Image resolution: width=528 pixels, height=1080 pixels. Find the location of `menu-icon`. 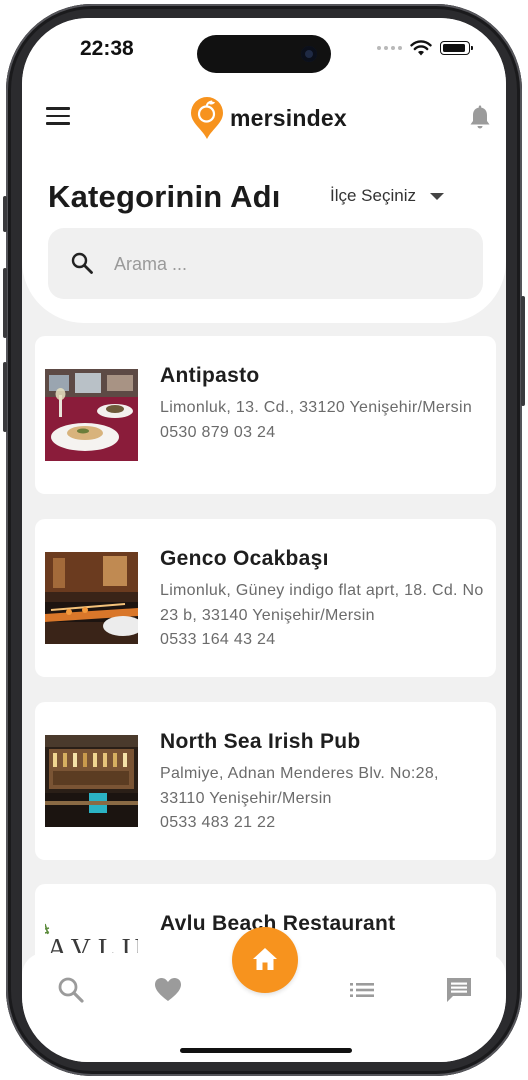

menu-icon is located at coordinates (58, 116).